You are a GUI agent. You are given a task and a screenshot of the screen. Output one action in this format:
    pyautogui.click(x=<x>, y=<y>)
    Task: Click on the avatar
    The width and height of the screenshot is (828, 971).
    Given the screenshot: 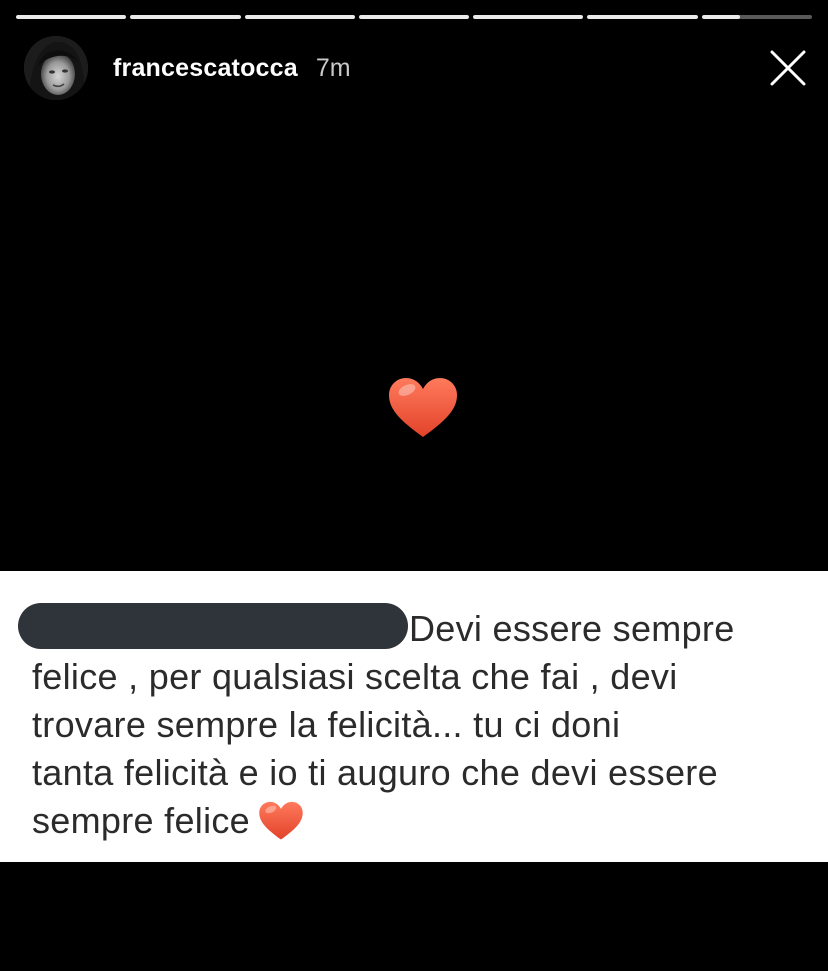 What is the action you would take?
    pyautogui.click(x=56, y=68)
    